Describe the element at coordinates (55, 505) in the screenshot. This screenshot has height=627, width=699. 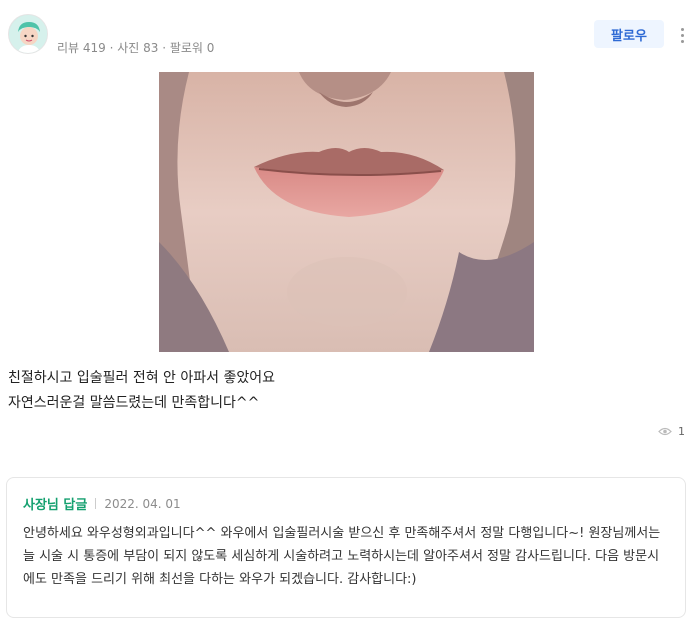
I see `owner-reply-label: 사장님 답글` at that location.